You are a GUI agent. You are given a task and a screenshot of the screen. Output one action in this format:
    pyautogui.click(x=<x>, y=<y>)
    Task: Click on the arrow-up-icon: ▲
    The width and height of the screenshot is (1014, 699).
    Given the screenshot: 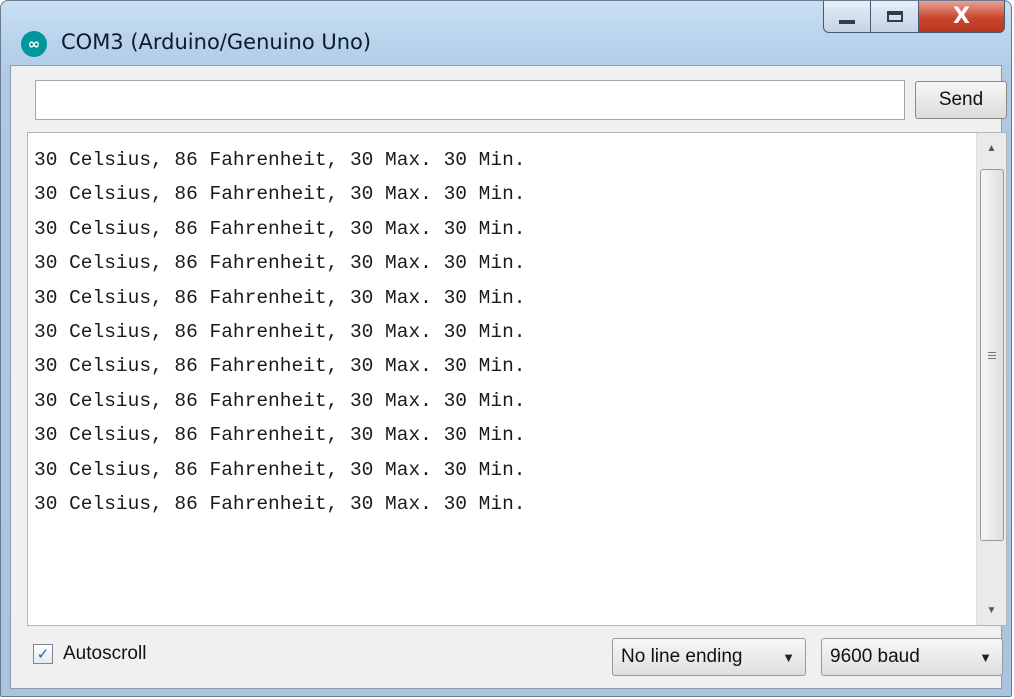 What is the action you would take?
    pyautogui.click(x=991, y=148)
    